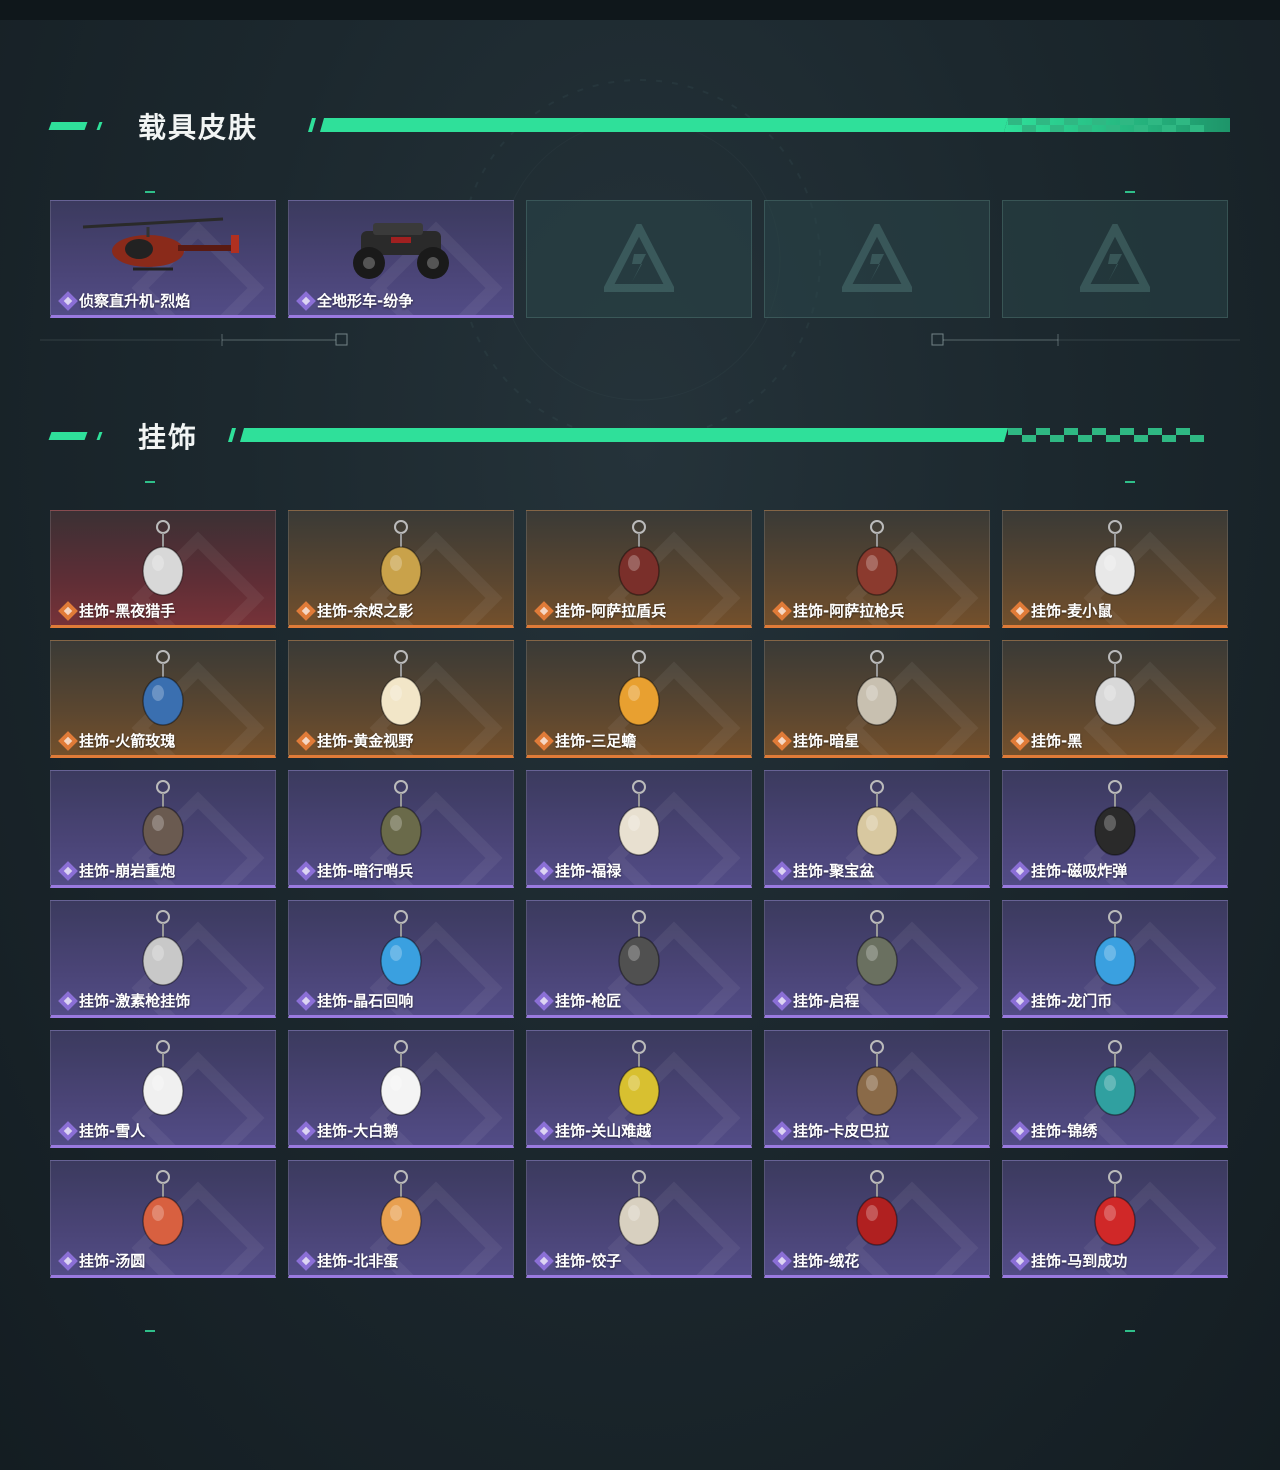  I want to click on vehicle-card: 全地形车-纷争, so click(401, 259).